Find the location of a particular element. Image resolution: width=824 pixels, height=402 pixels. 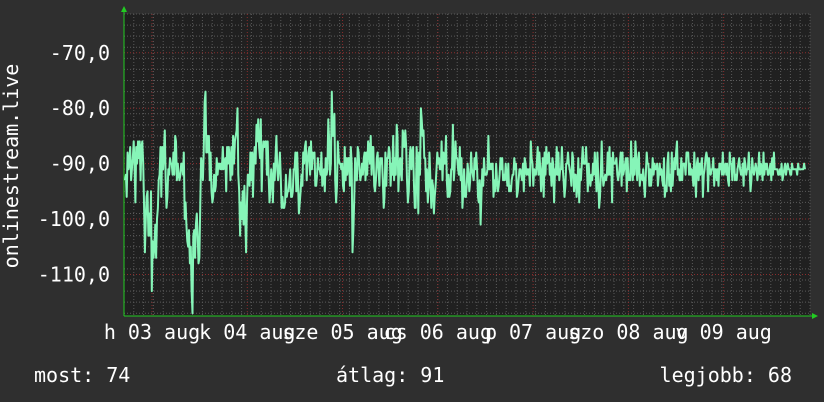

y-axis-label: onlinestream.live is located at coordinates (11, 166).